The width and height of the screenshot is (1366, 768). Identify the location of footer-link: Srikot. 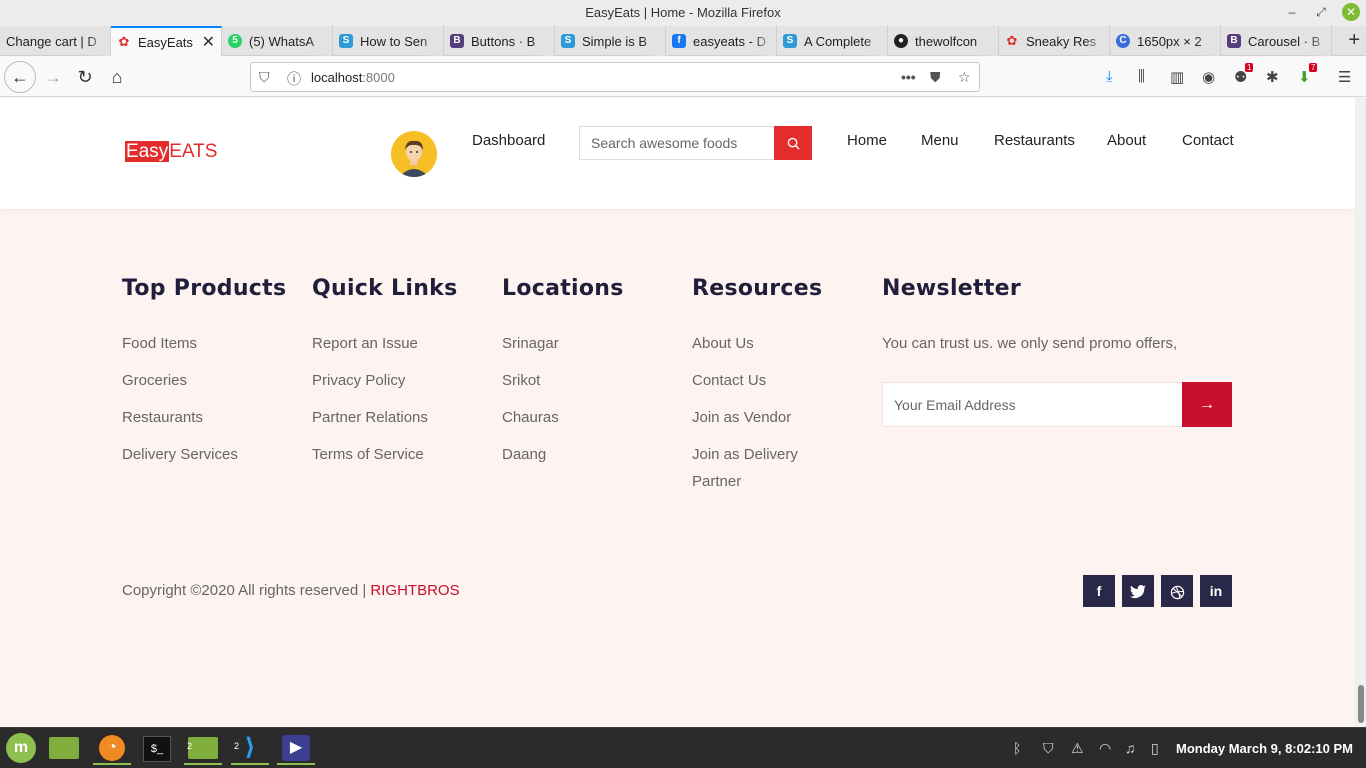
(521, 380).